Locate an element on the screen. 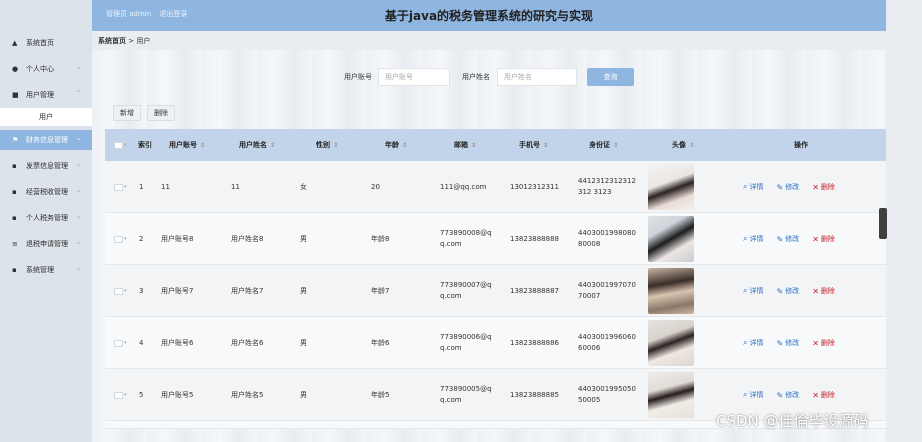  cell-phone: 13823888887 is located at coordinates (534, 290).